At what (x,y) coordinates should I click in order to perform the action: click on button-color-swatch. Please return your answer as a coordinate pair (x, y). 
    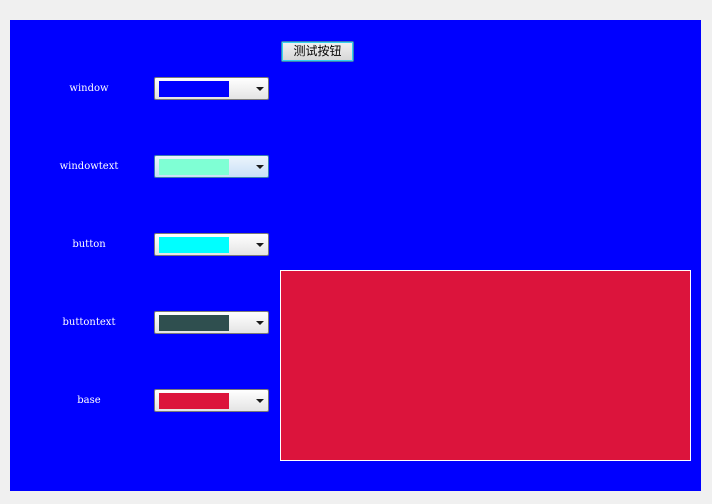
    Looking at the image, I should click on (194, 245).